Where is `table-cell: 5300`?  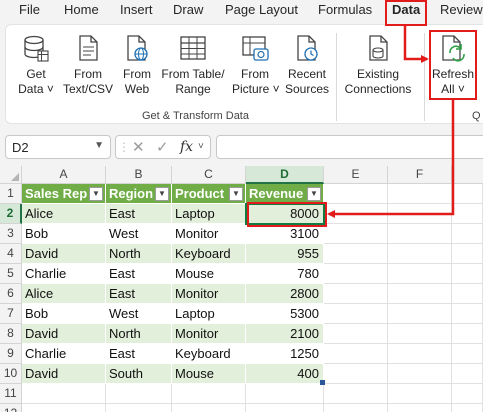 table-cell: 5300 is located at coordinates (285, 314).